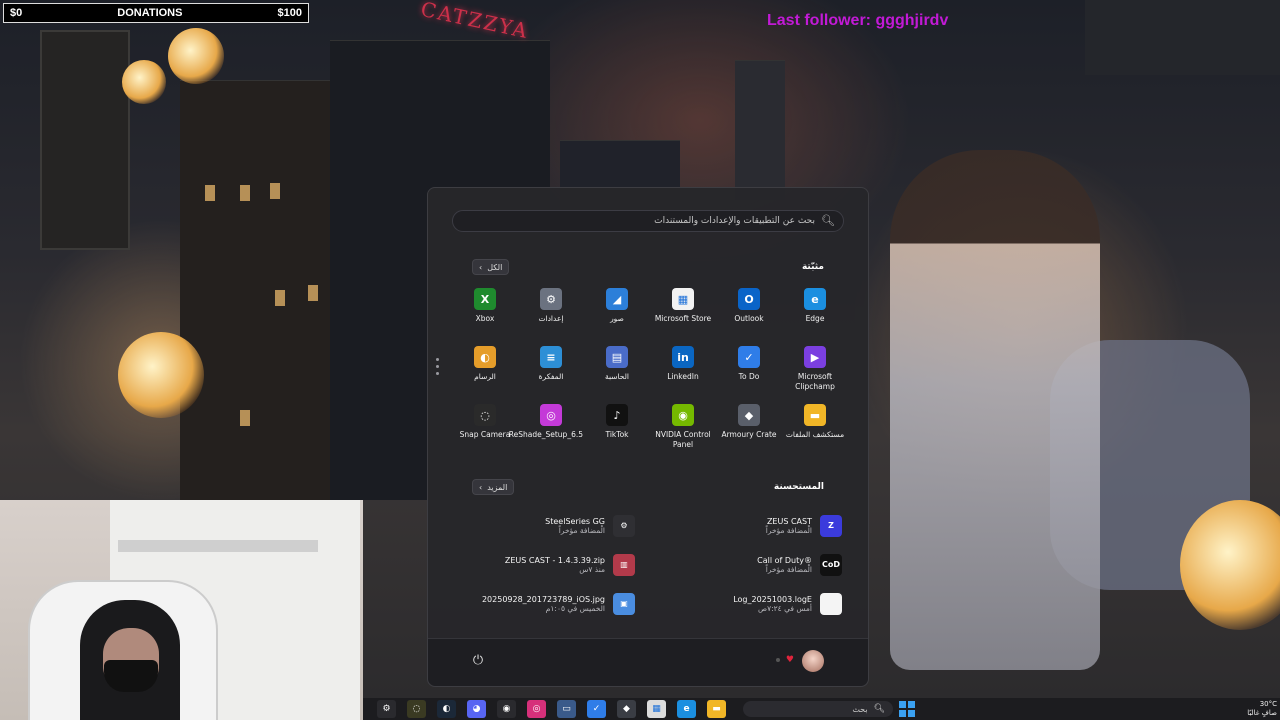 This screenshot has width=1280, height=720. Describe the element at coordinates (860, 709) in the screenshot. I see `taskbar-search-label: بحث` at that location.